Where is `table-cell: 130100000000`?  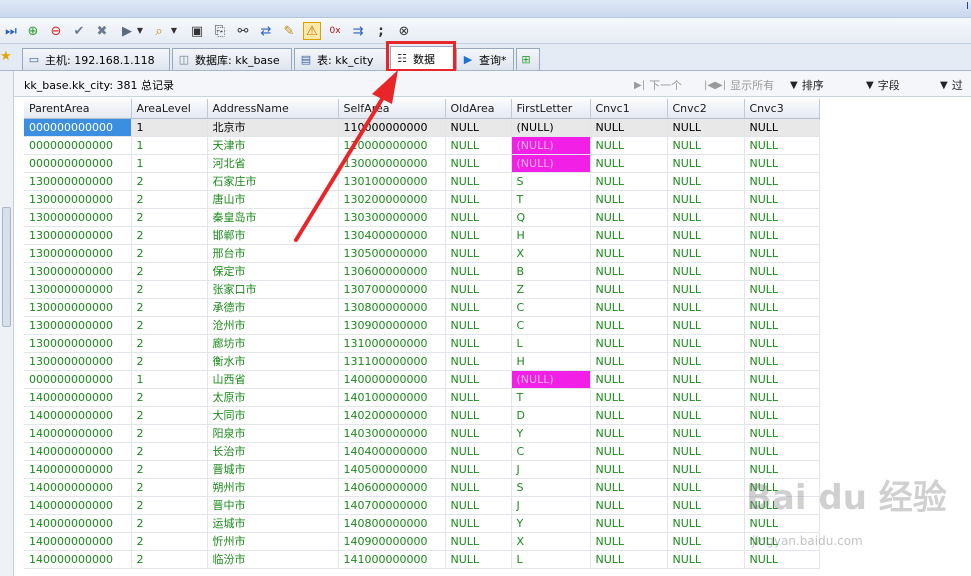
table-cell: 130100000000 is located at coordinates (392, 181).